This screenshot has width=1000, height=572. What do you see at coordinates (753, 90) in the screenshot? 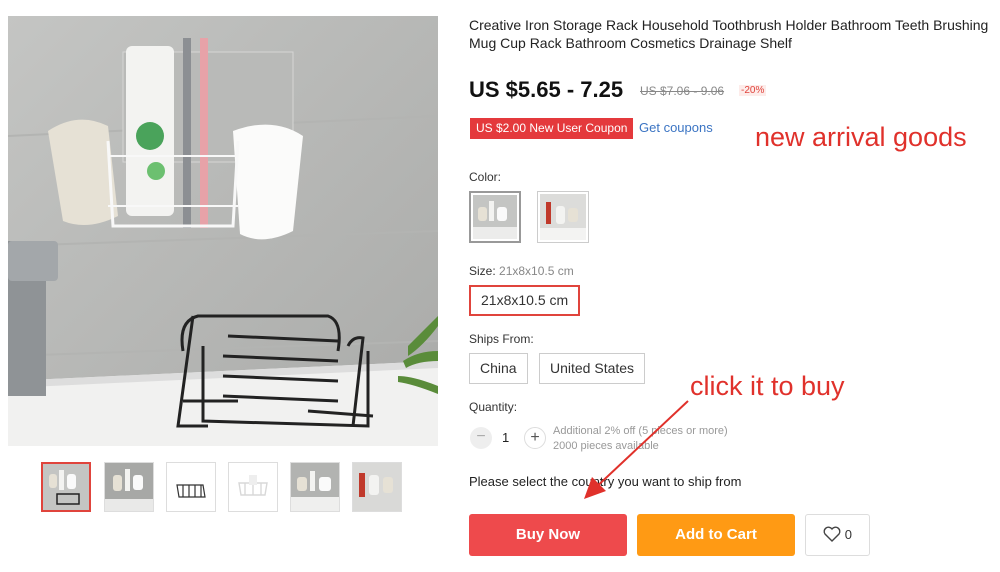
I see `discount-badge: -20%` at bounding box center [753, 90].